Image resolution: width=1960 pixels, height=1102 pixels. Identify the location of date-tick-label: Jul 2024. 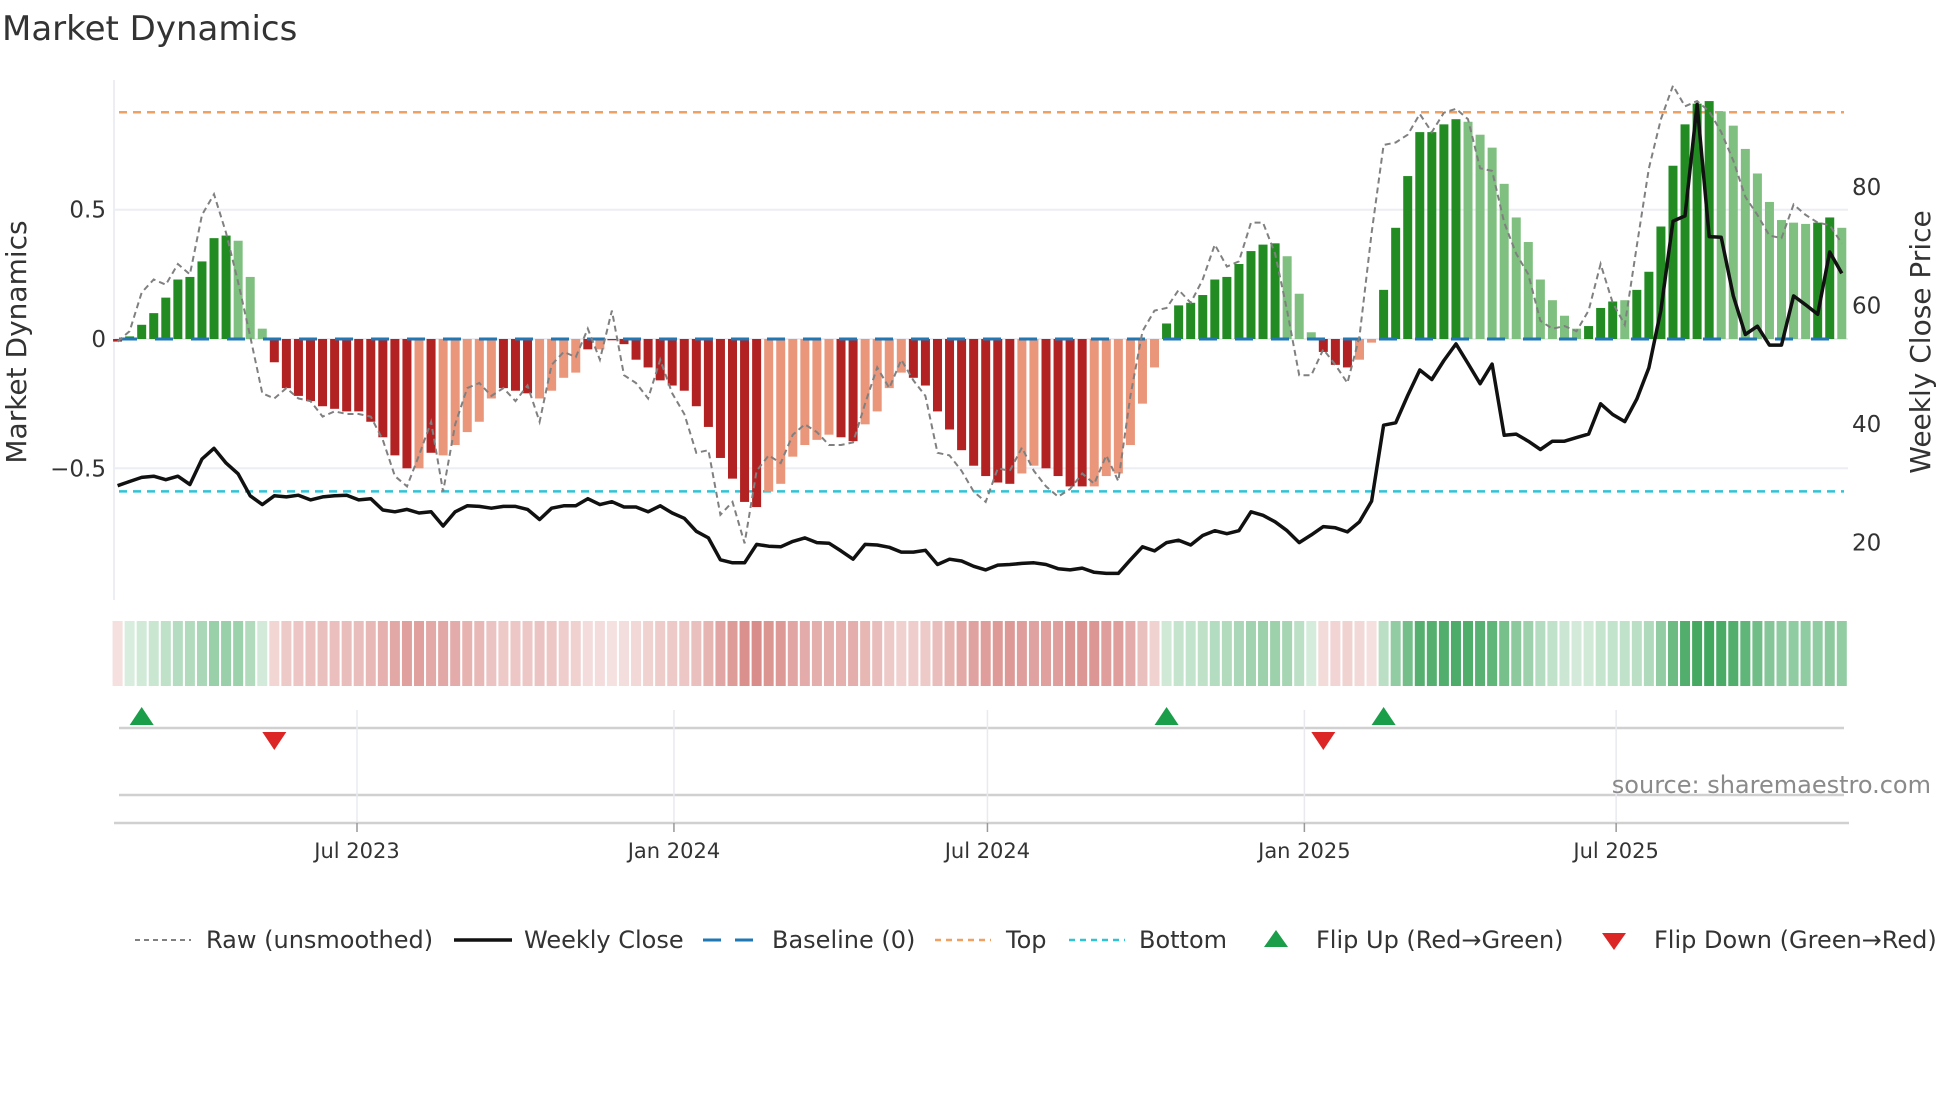
(986, 851).